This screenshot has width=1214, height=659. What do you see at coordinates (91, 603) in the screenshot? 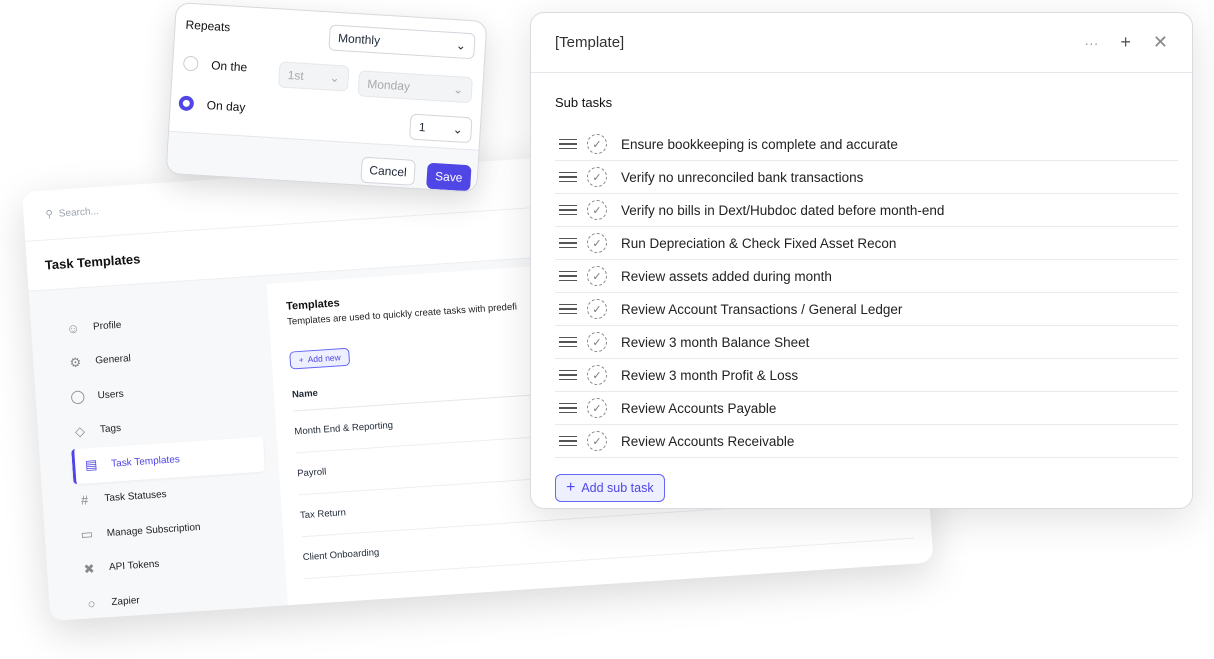
I see `zapier-icon: ○` at bounding box center [91, 603].